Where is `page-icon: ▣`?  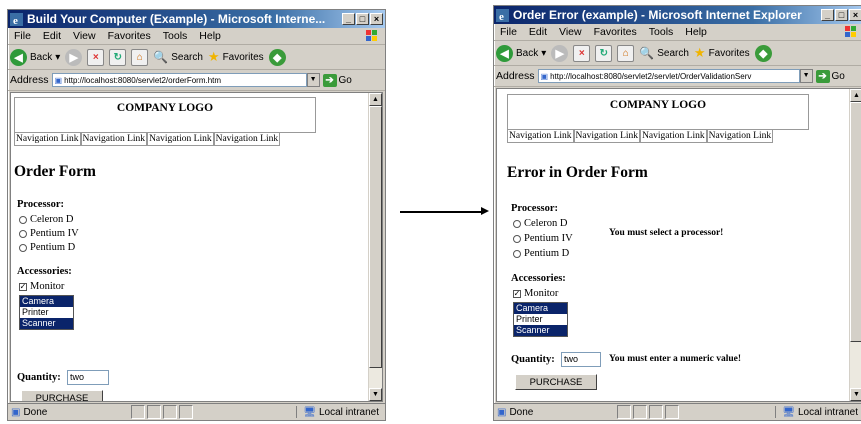
page-icon: ▣ is located at coordinates (58, 80).